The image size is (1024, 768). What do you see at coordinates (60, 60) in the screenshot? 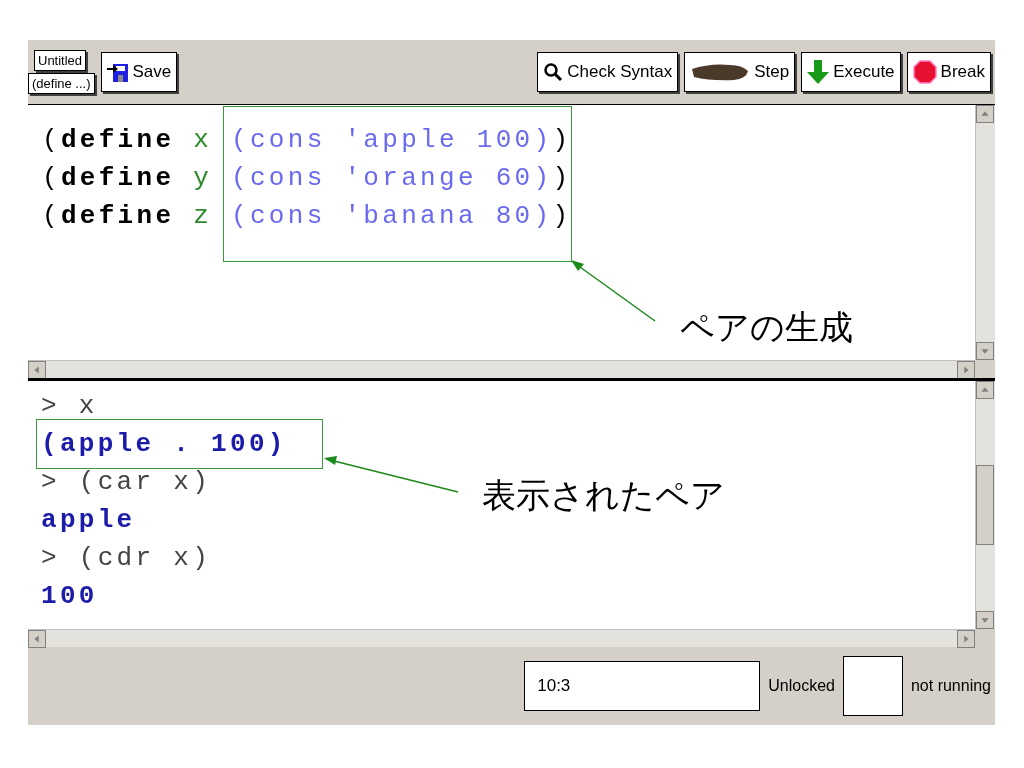
I see `file-name-tab: Untitled` at bounding box center [60, 60].